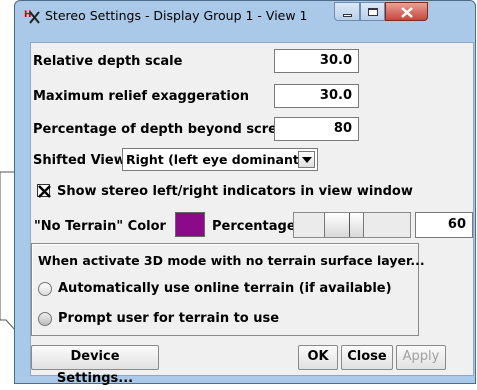  I want to click on close-dialog-button: Close, so click(367, 357).